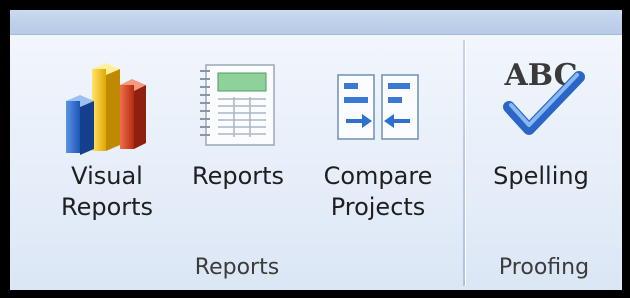 This screenshot has width=630, height=298. I want to click on spelling-label: Spelling, so click(541, 176).